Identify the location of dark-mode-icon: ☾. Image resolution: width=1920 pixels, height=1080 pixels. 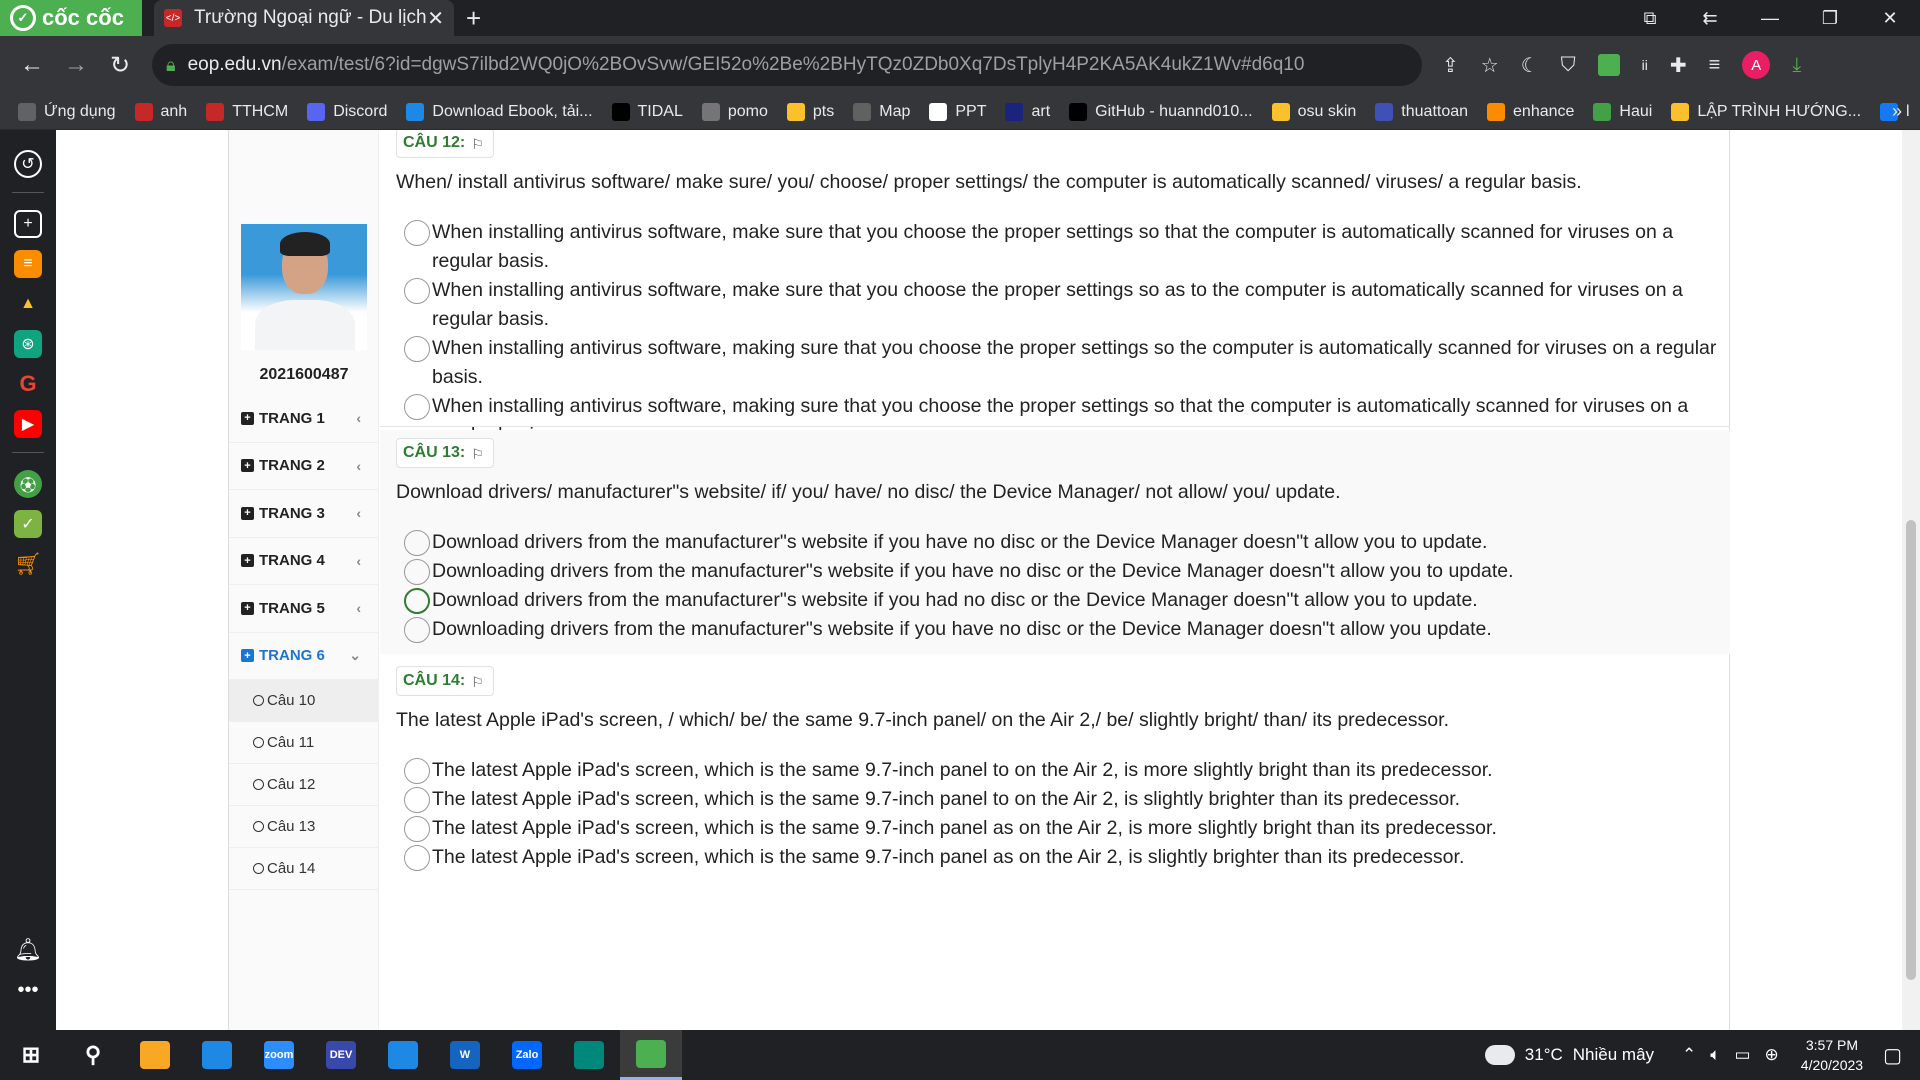
(1530, 65).